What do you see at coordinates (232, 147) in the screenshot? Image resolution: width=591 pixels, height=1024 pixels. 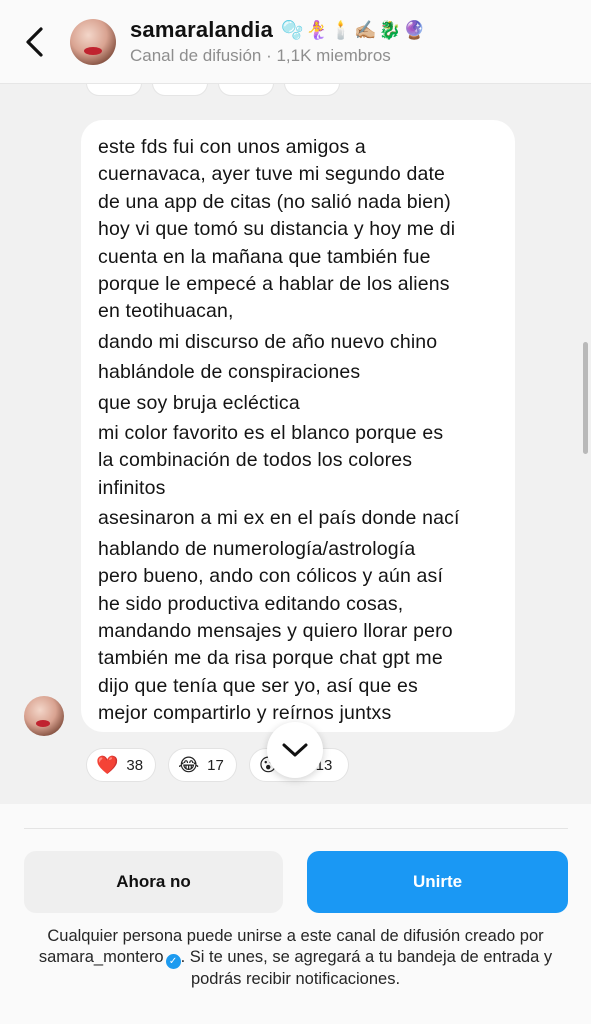 I see `message-line: este fds fui con unos amigos a` at bounding box center [232, 147].